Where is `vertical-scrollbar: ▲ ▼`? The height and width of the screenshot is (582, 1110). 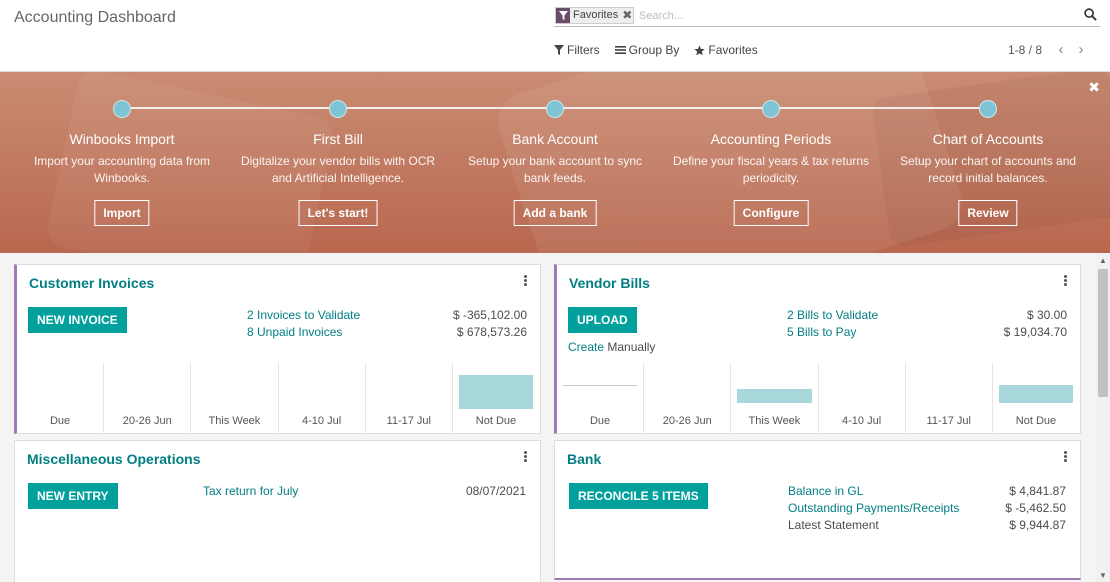
vertical-scrollbar: ▲ ▼ is located at coordinates (1103, 417).